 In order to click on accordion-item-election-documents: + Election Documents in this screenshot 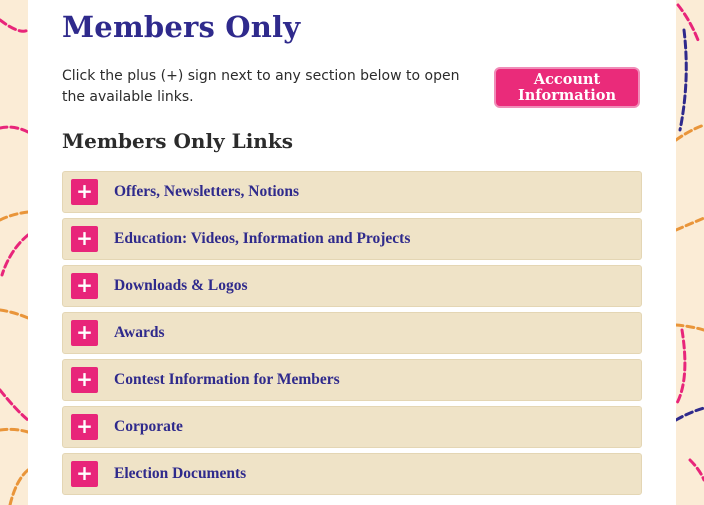, I will do `click(352, 474)`.